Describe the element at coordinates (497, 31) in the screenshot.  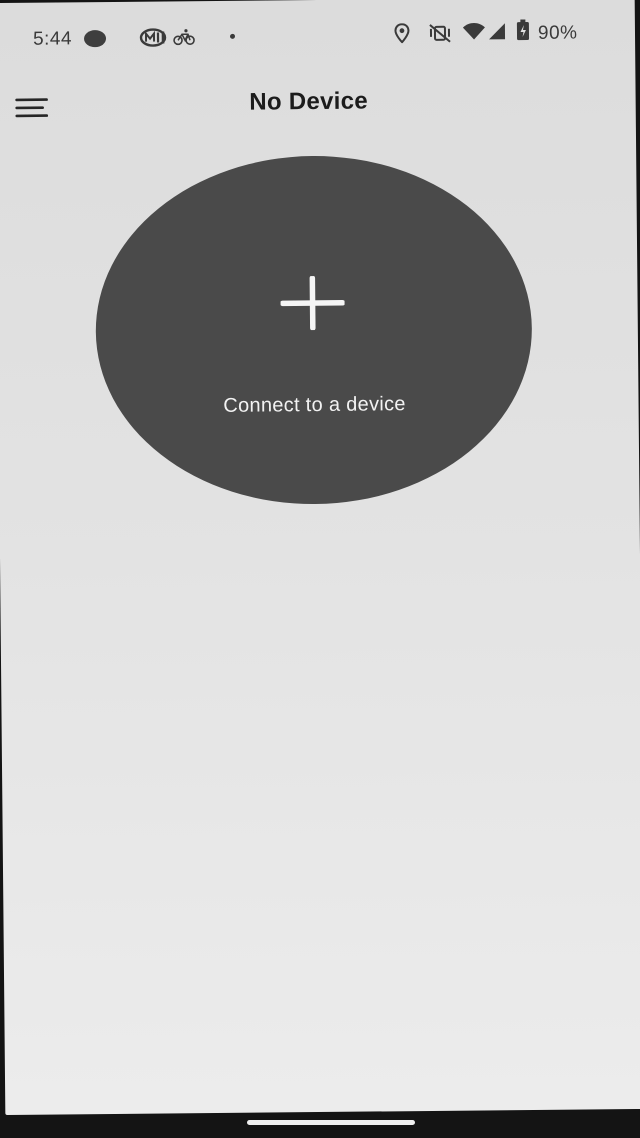
I see `signal-icon` at that location.